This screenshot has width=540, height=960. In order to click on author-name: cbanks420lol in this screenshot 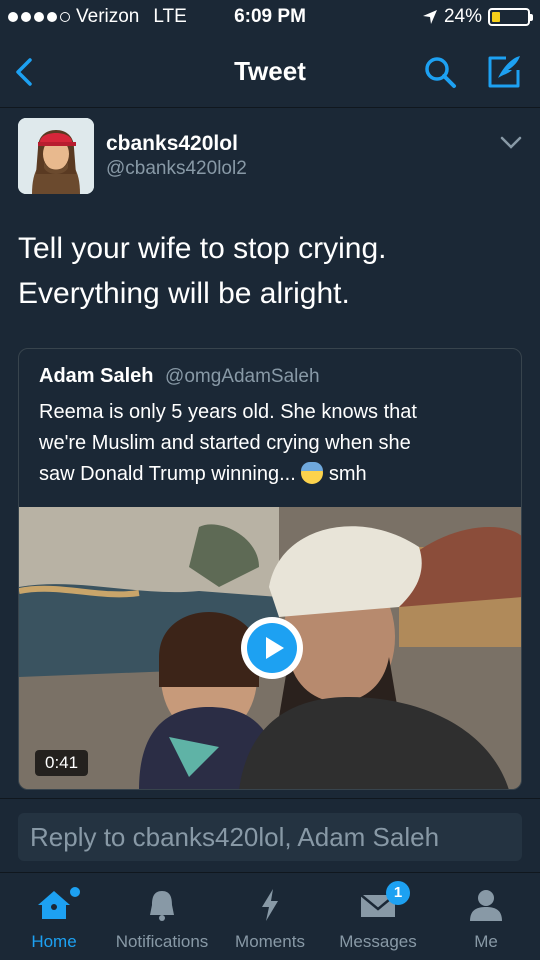, I will do `click(172, 144)`.